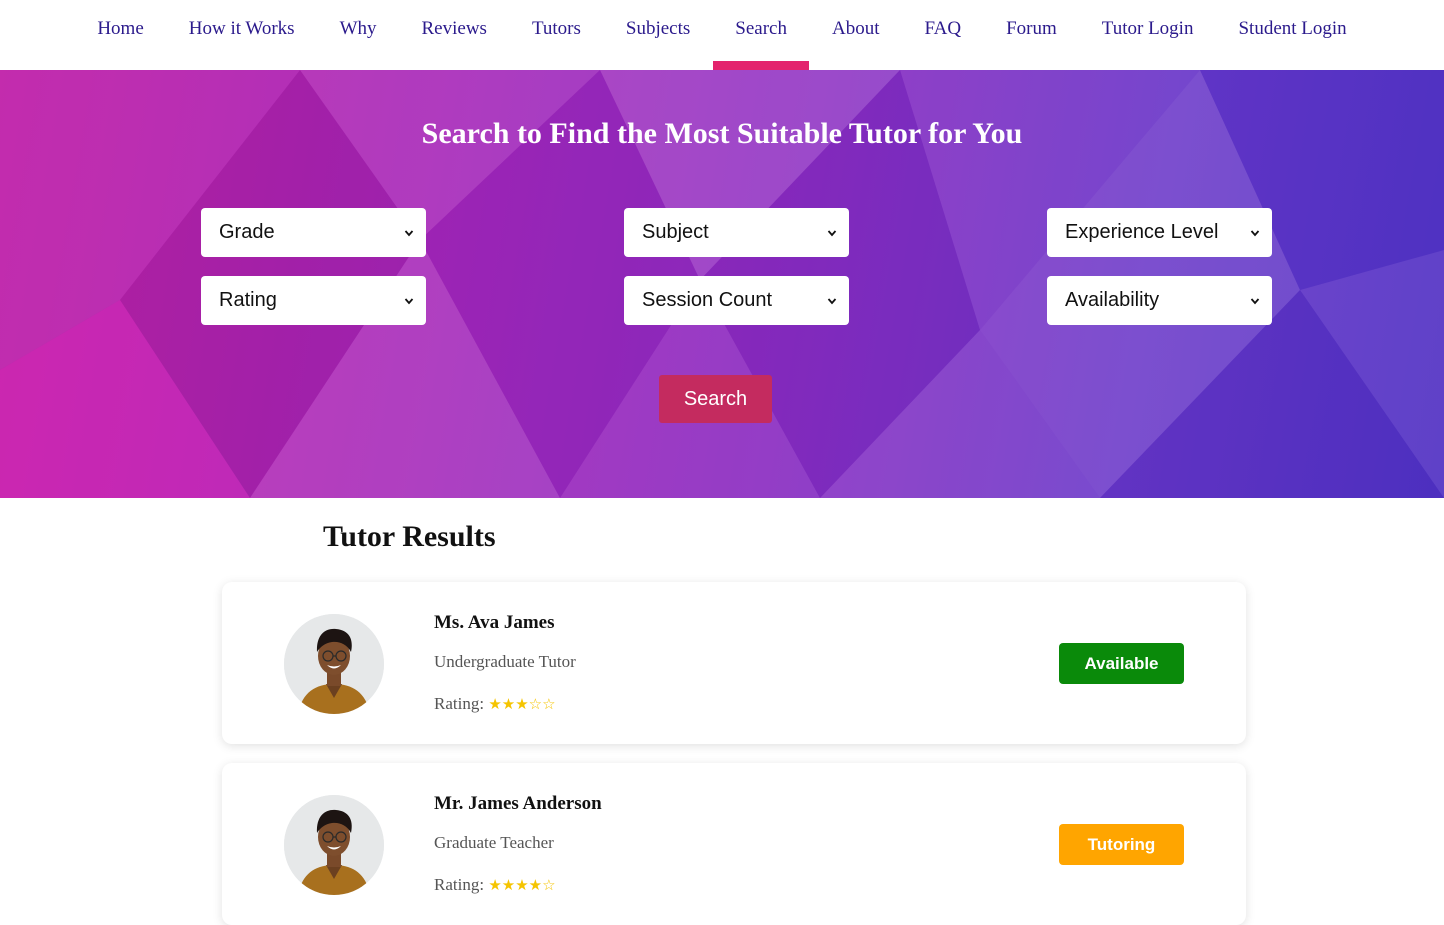 This screenshot has height=925, width=1444. What do you see at coordinates (518, 804) in the screenshot?
I see `tutor-name: Mr. James Anderson` at bounding box center [518, 804].